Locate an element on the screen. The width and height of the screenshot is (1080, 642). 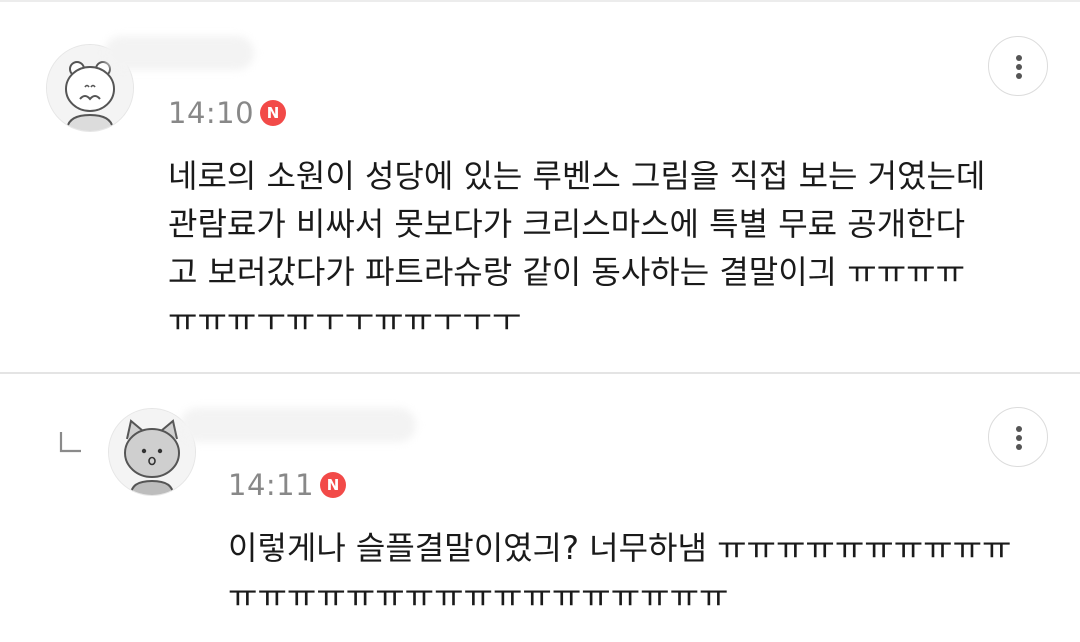
comment-line: 이렇게나 슬플결말이였긔? 너무하냄 ㅠㅠㅠㅠㅠㅠㅠㅠㅠㅠ is located at coordinates (620, 548).